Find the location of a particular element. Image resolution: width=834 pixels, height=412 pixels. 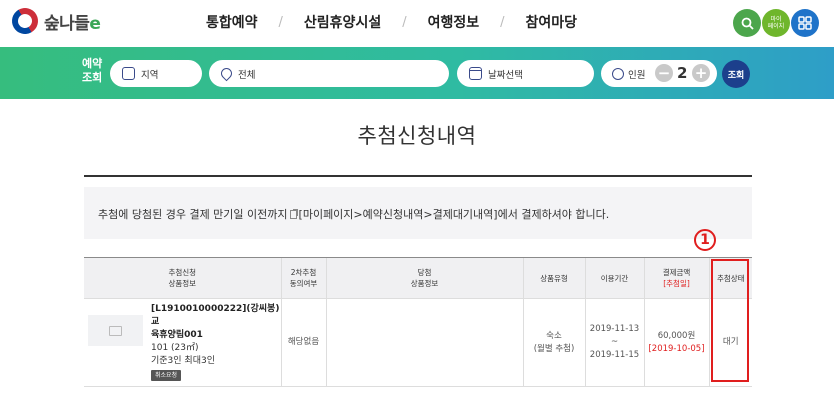

nav-item-facilities: 산림휴양시설 is located at coordinates (342, 22).